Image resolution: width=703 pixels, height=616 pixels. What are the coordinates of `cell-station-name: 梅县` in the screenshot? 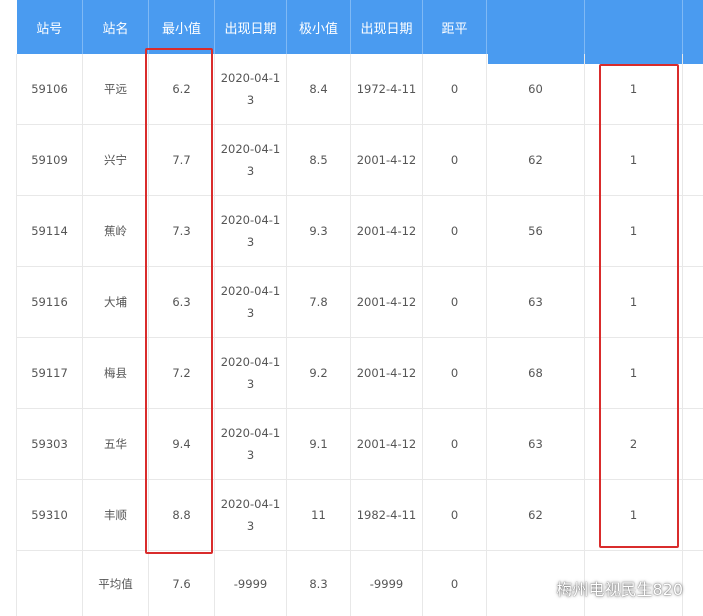 It's located at (115, 373).